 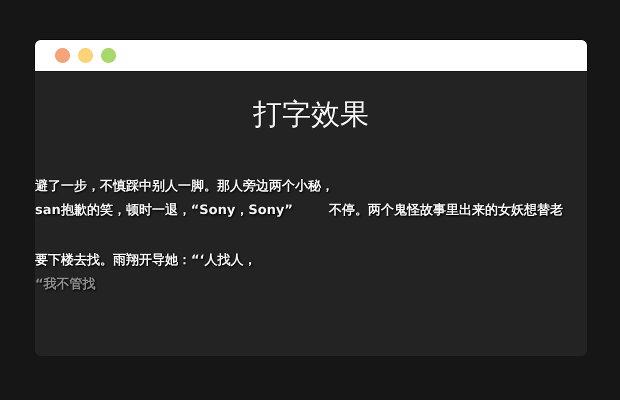 What do you see at coordinates (184, 187) in the screenshot?
I see `text-line: 避了一步，不慎踩中别人一脚。那人旁边两个小秘，` at bounding box center [184, 187].